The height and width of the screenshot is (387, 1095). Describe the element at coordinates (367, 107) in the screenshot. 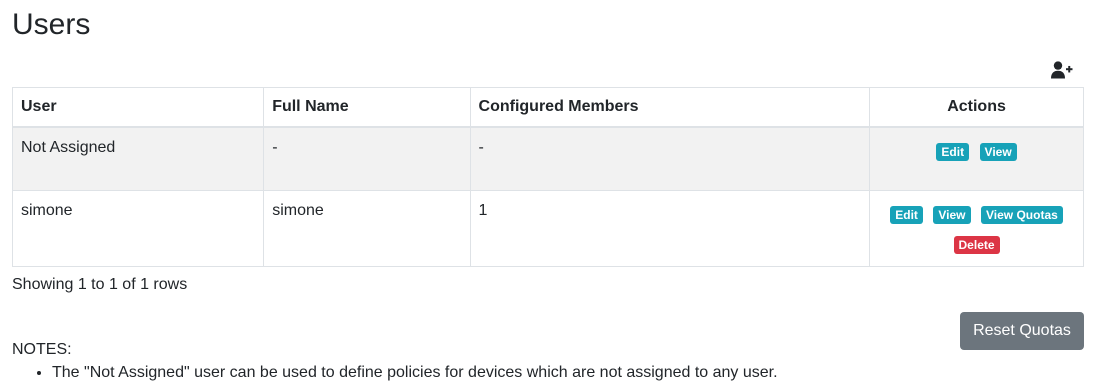

I see `column-header-full-name: Full Name` at that location.